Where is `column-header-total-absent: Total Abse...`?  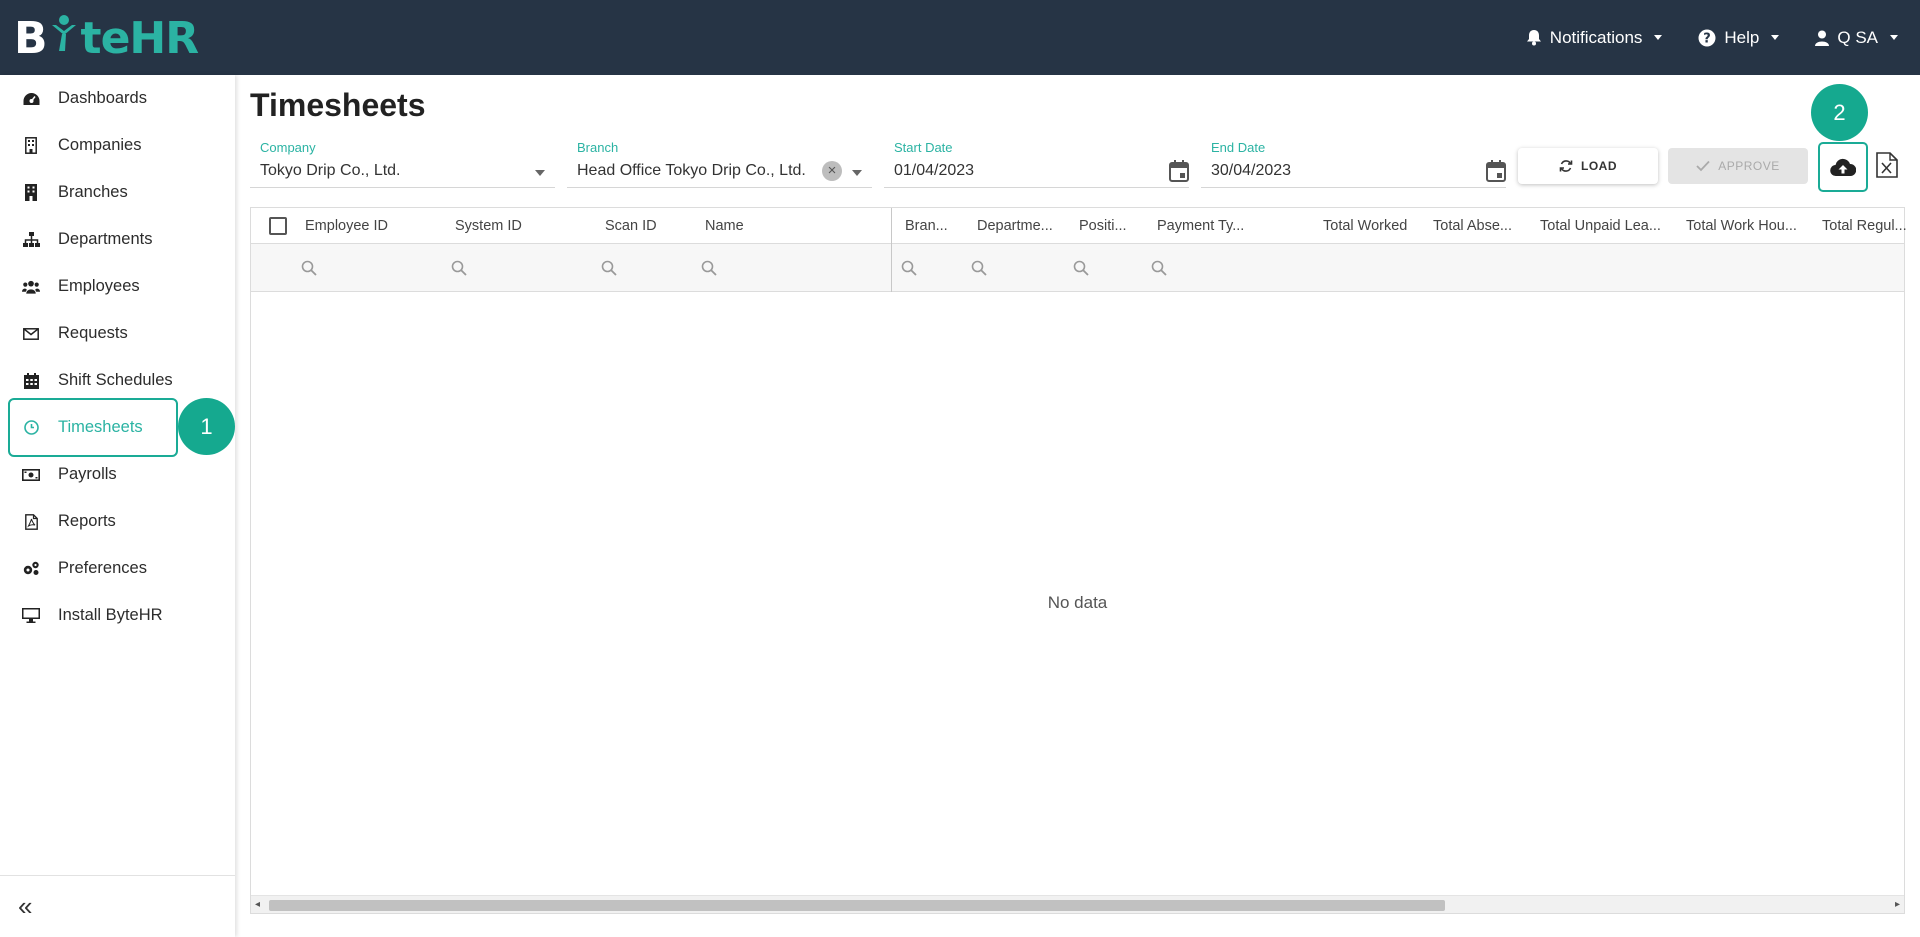 column-header-total-absent: Total Abse... is located at coordinates (1472, 226).